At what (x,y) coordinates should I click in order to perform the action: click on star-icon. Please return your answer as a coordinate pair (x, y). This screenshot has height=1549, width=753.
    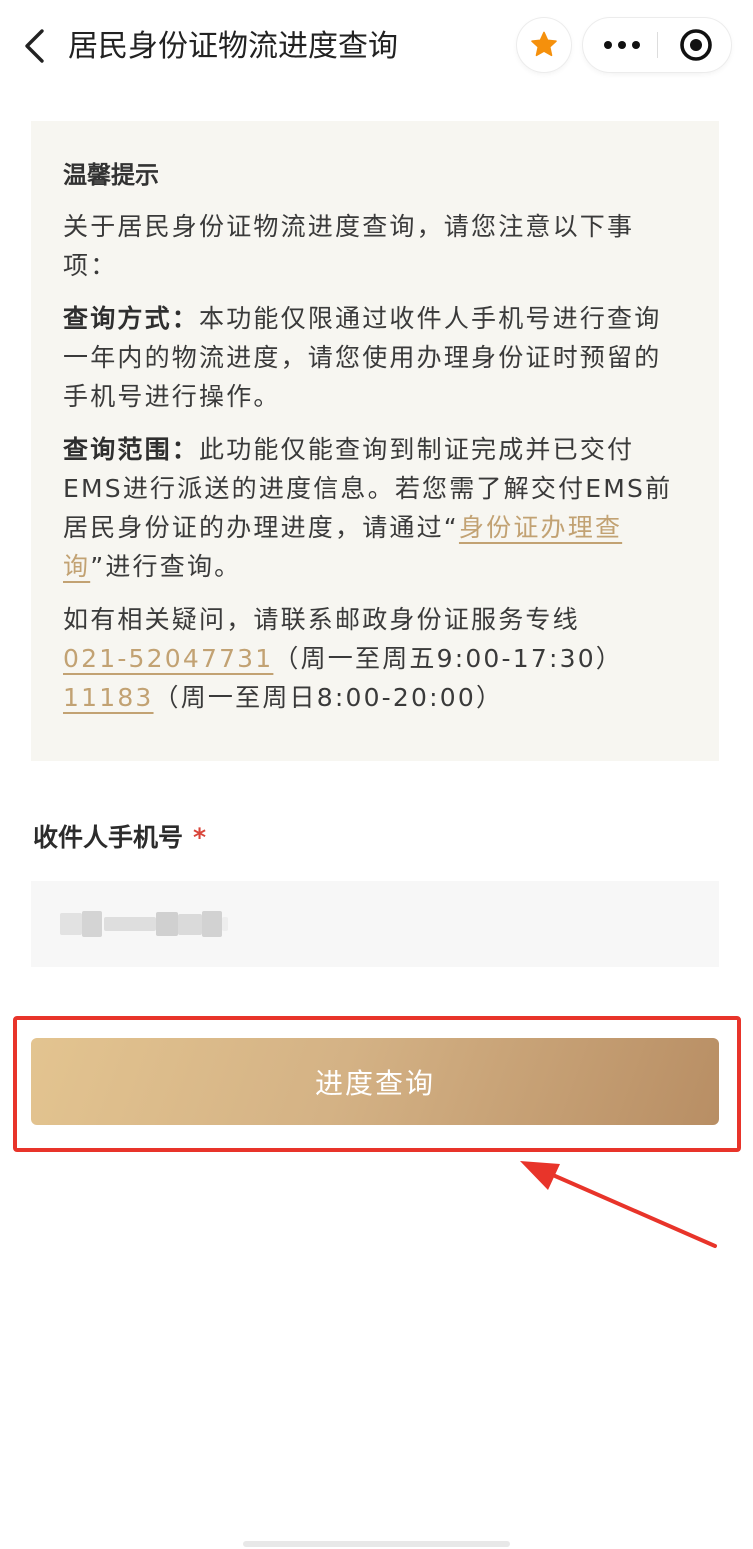
    Looking at the image, I should click on (544, 44).